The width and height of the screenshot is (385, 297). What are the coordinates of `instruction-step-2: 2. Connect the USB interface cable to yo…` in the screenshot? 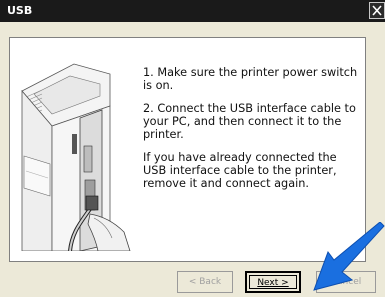 It's located at (249, 121).